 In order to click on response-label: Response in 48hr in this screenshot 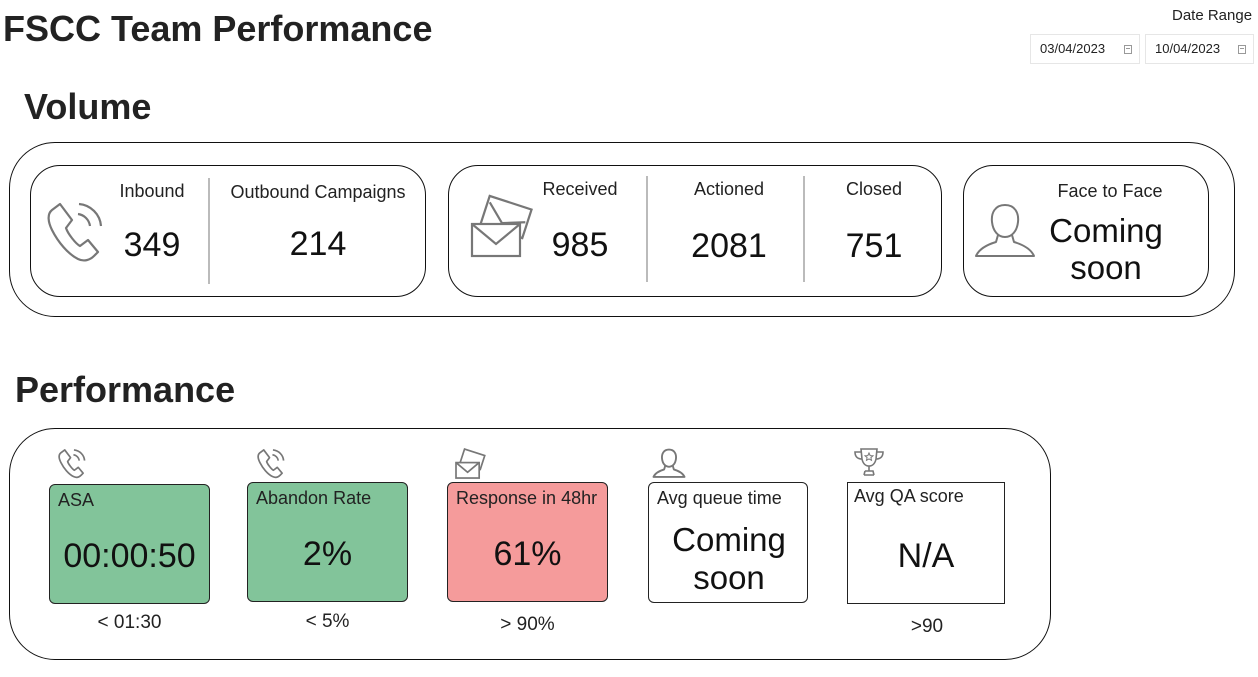, I will do `click(527, 498)`.